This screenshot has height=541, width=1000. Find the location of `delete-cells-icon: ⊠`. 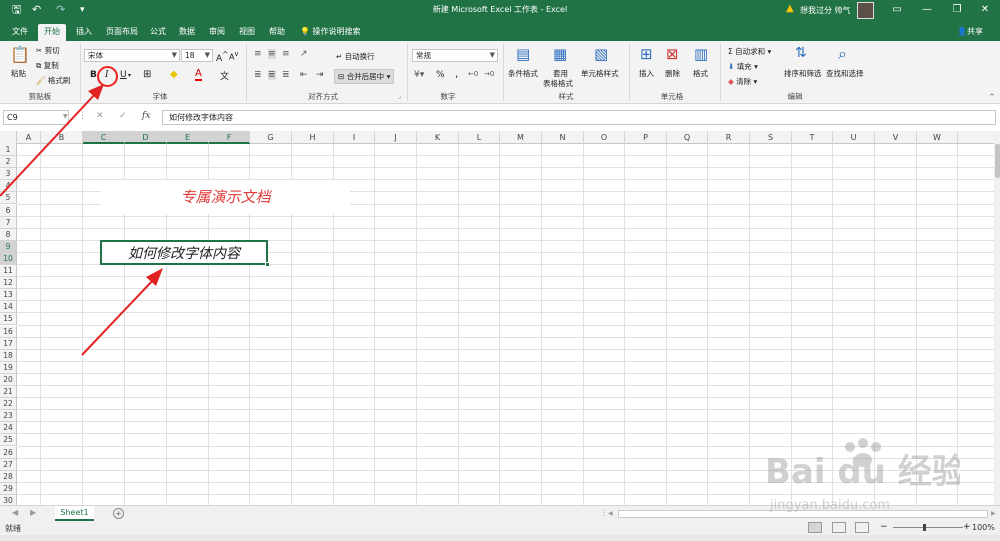

delete-cells-icon: ⊠ is located at coordinates (672, 54).